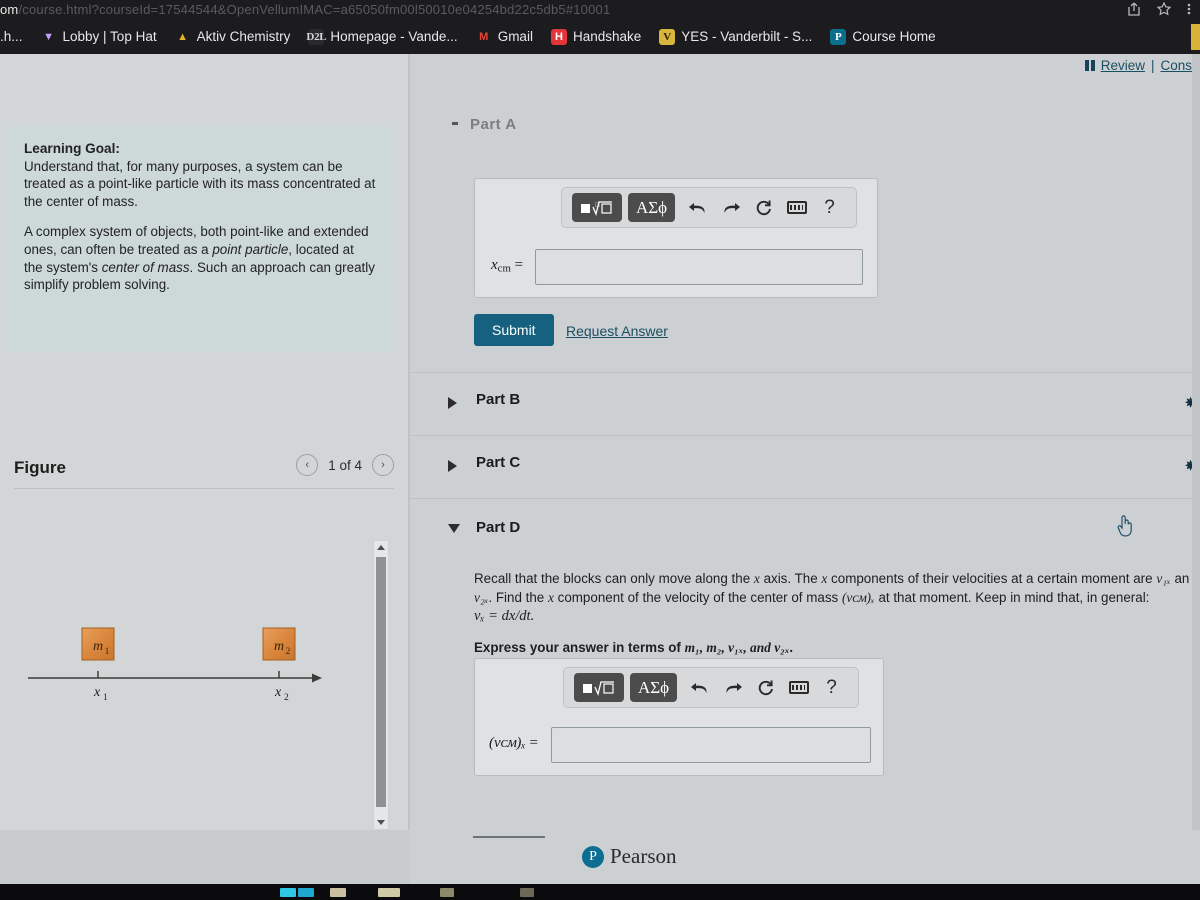  I want to click on ans-label-base: x, so click(494, 265).